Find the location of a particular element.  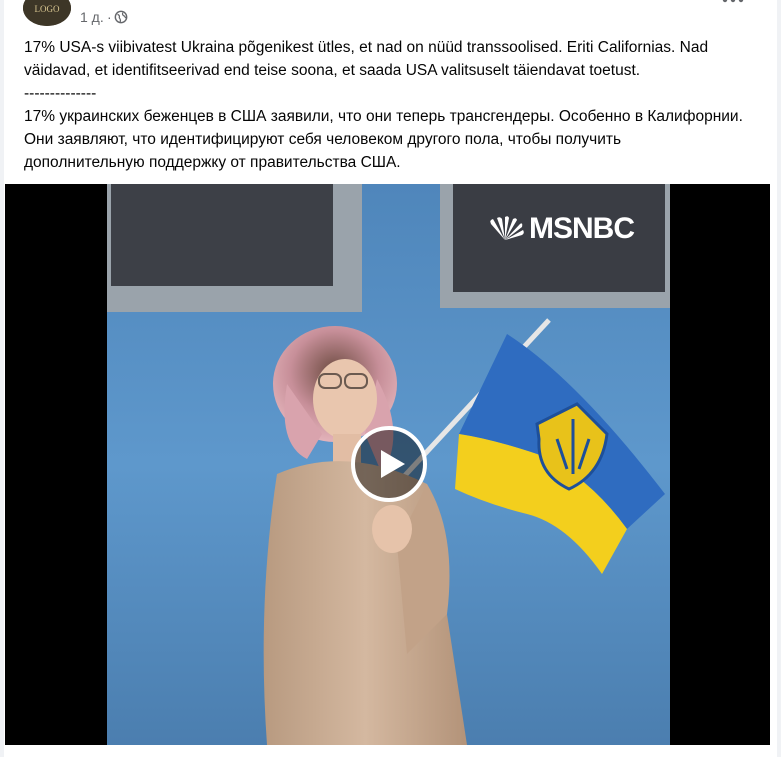

post-footer-spacer is located at coordinates (390, 751).